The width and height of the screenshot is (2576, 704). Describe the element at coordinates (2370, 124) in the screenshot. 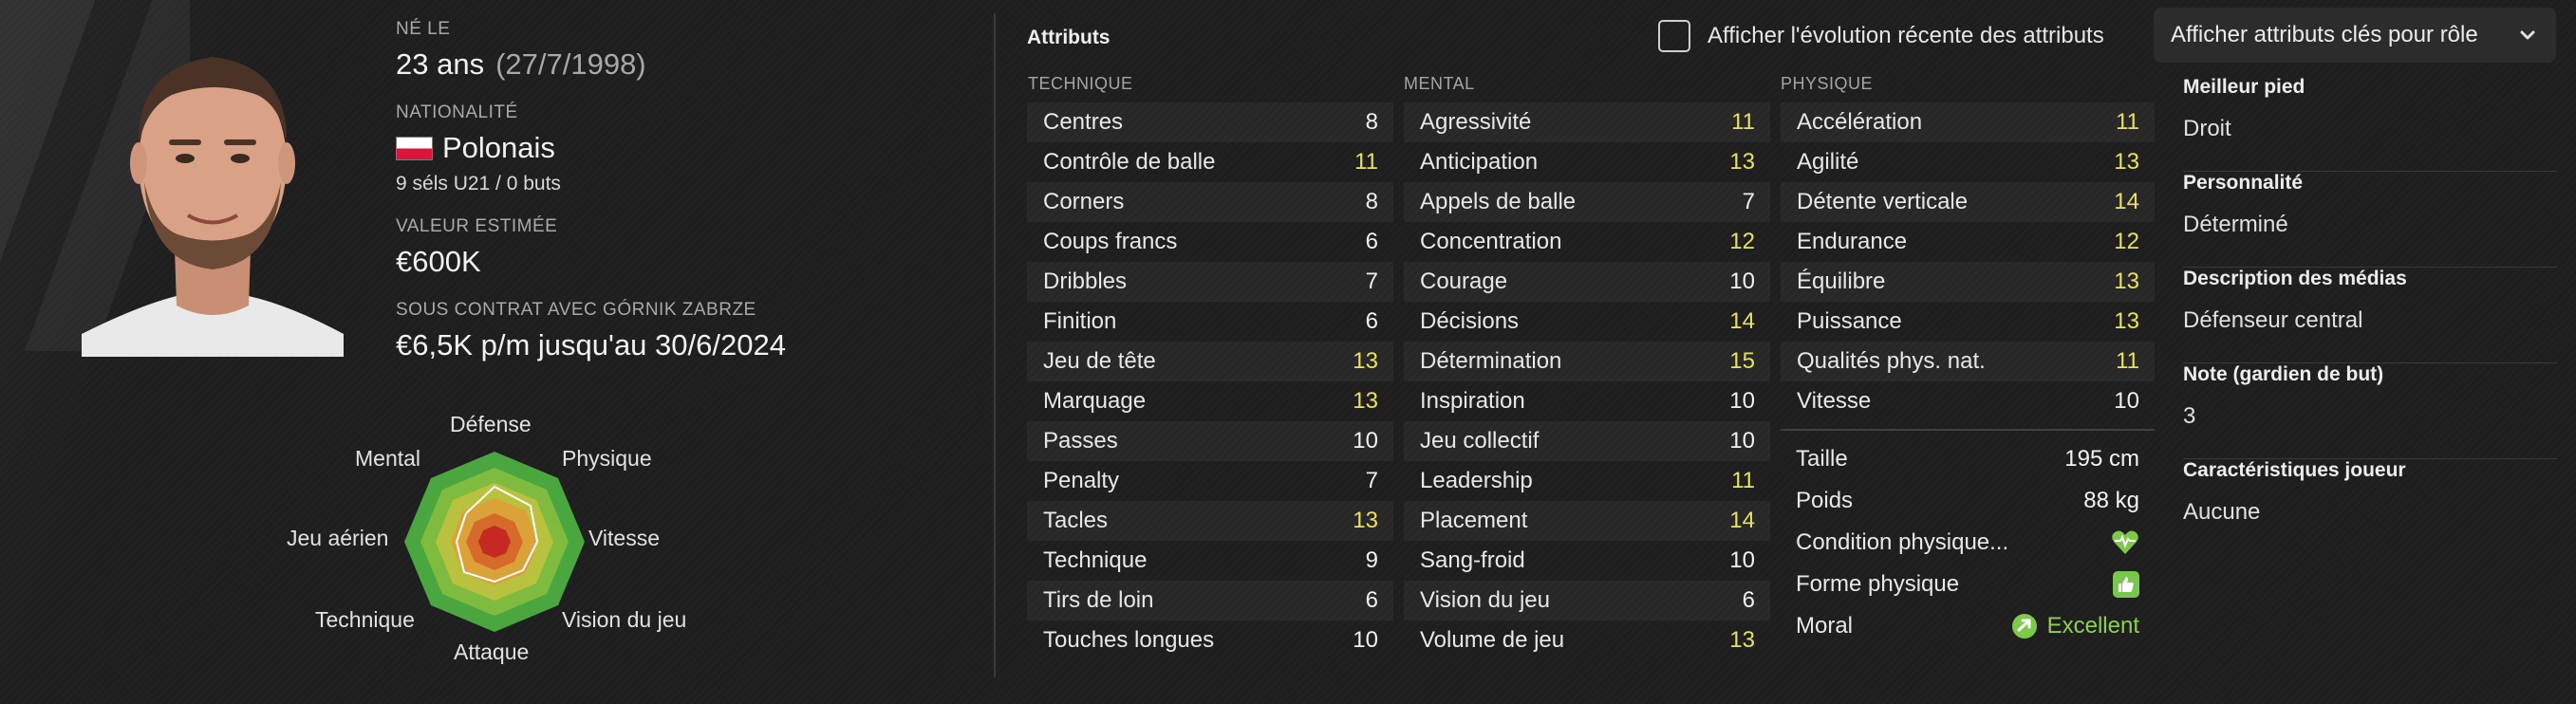

I see `preferred-foot: Meilleur pied Droit` at that location.